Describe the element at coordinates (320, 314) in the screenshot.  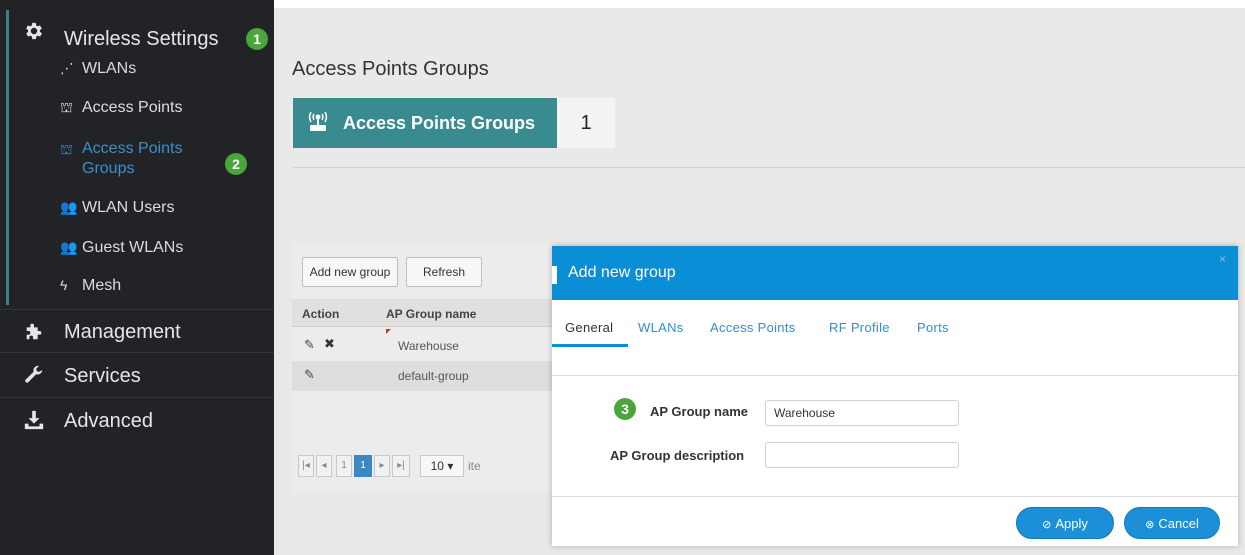
I see `column-header-action: Action` at that location.